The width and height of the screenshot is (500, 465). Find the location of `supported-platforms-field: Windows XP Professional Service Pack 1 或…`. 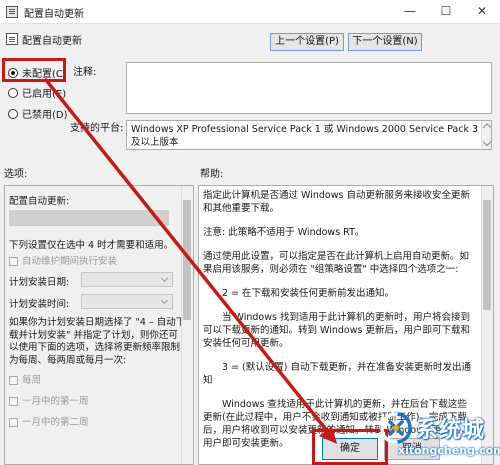

supported-platforms-field: Windows XP Professional Service Pack 1 或… is located at coordinates (309, 135).